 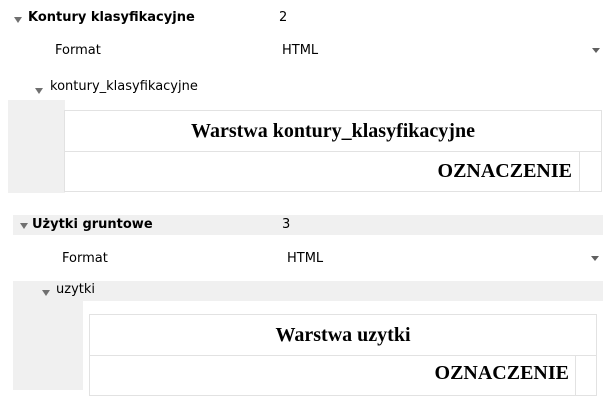 I want to click on layer-band-uzytki, so click(x=308, y=291).